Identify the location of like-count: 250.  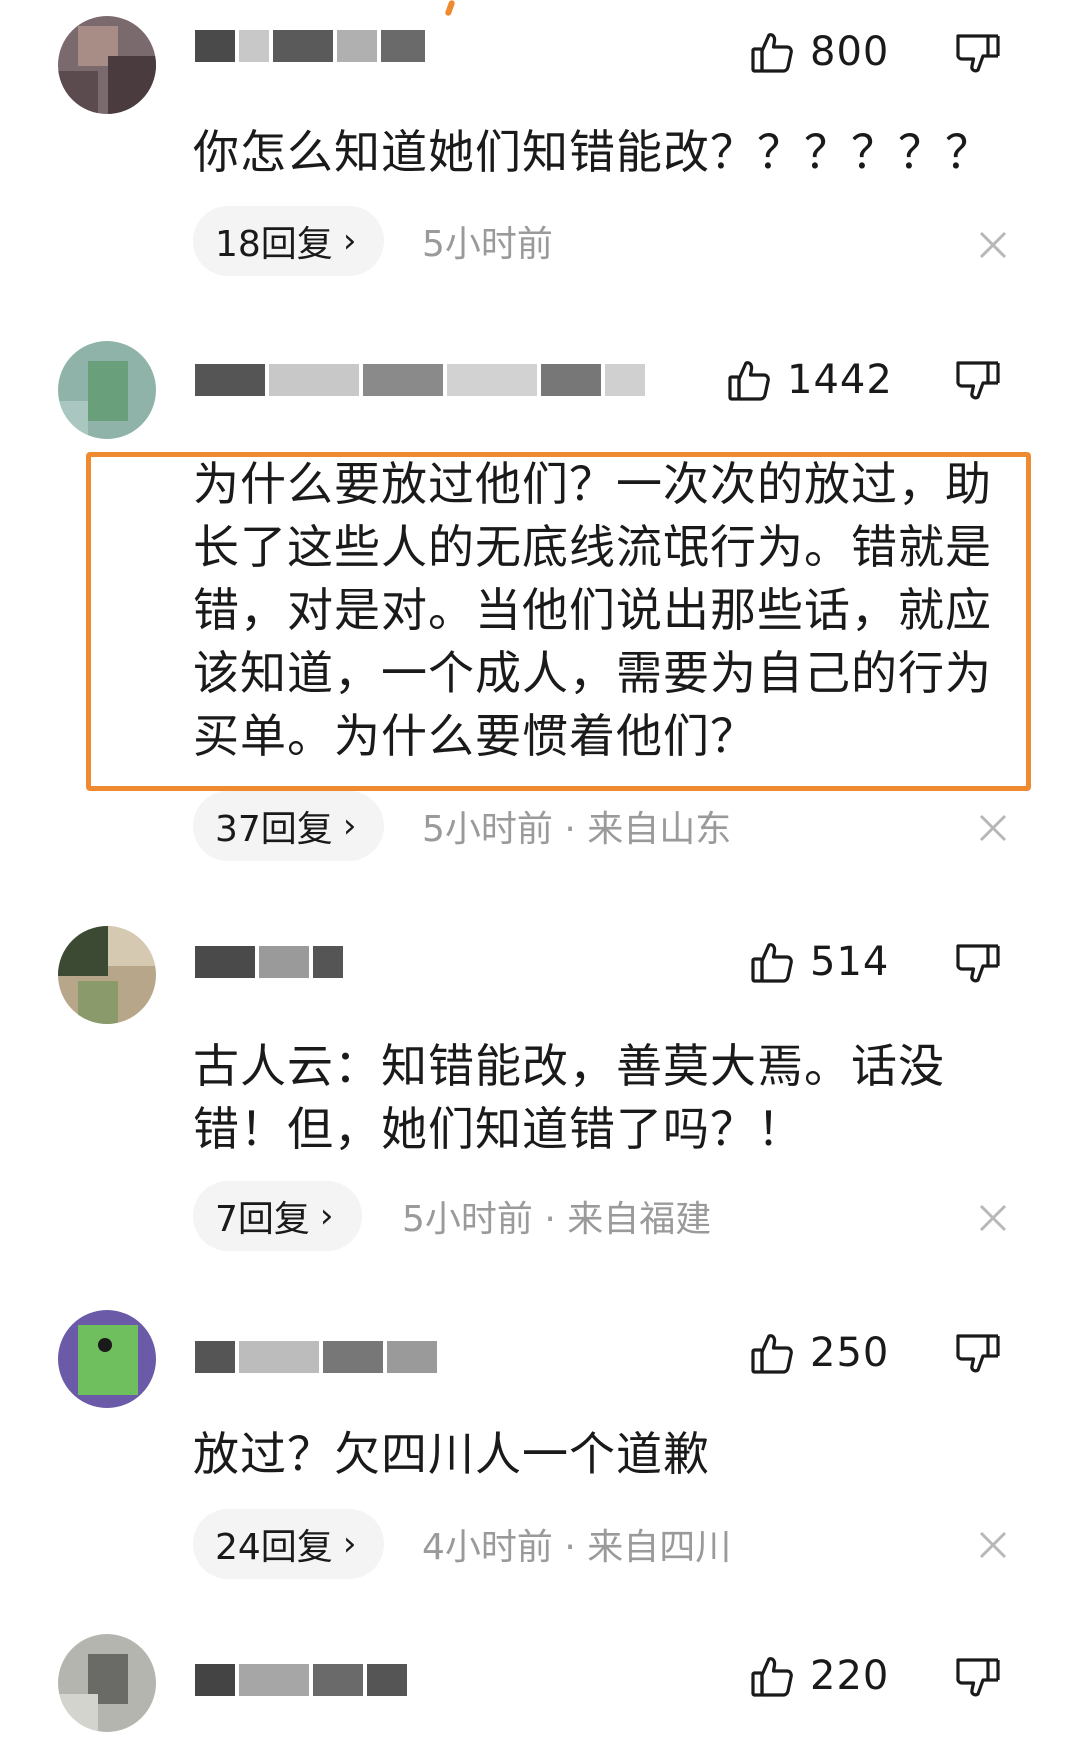
(850, 1353).